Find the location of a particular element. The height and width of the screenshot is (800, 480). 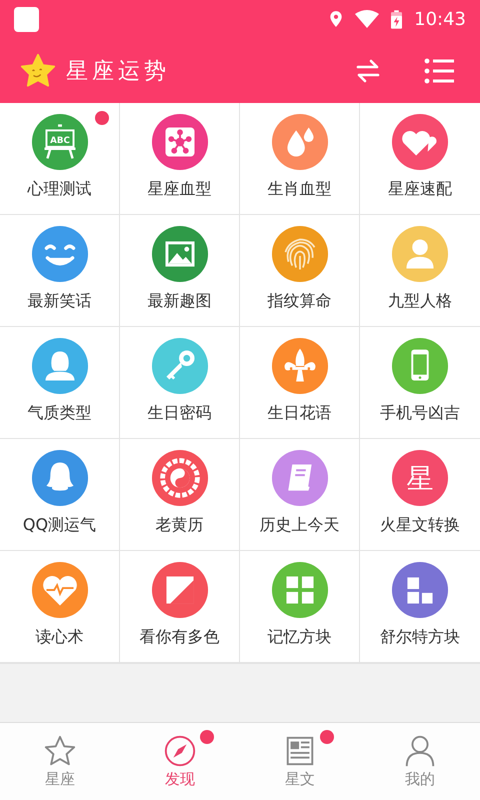

star-icon is located at coordinates (60, 751).